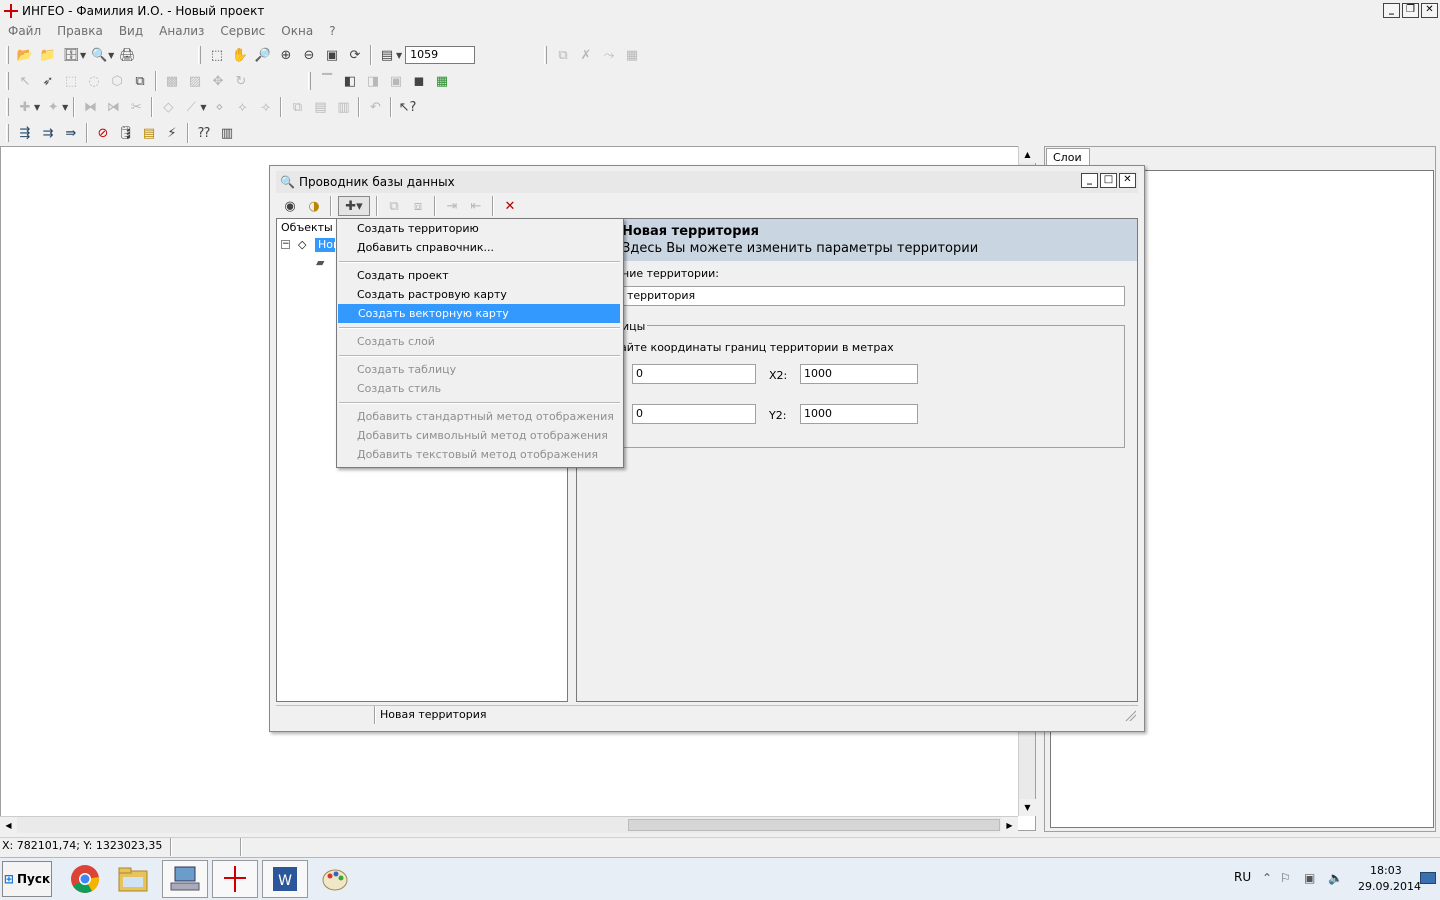 This screenshot has width=1440, height=900. Describe the element at coordinates (227, 133) in the screenshot. I see `report-icon: ▥` at that location.